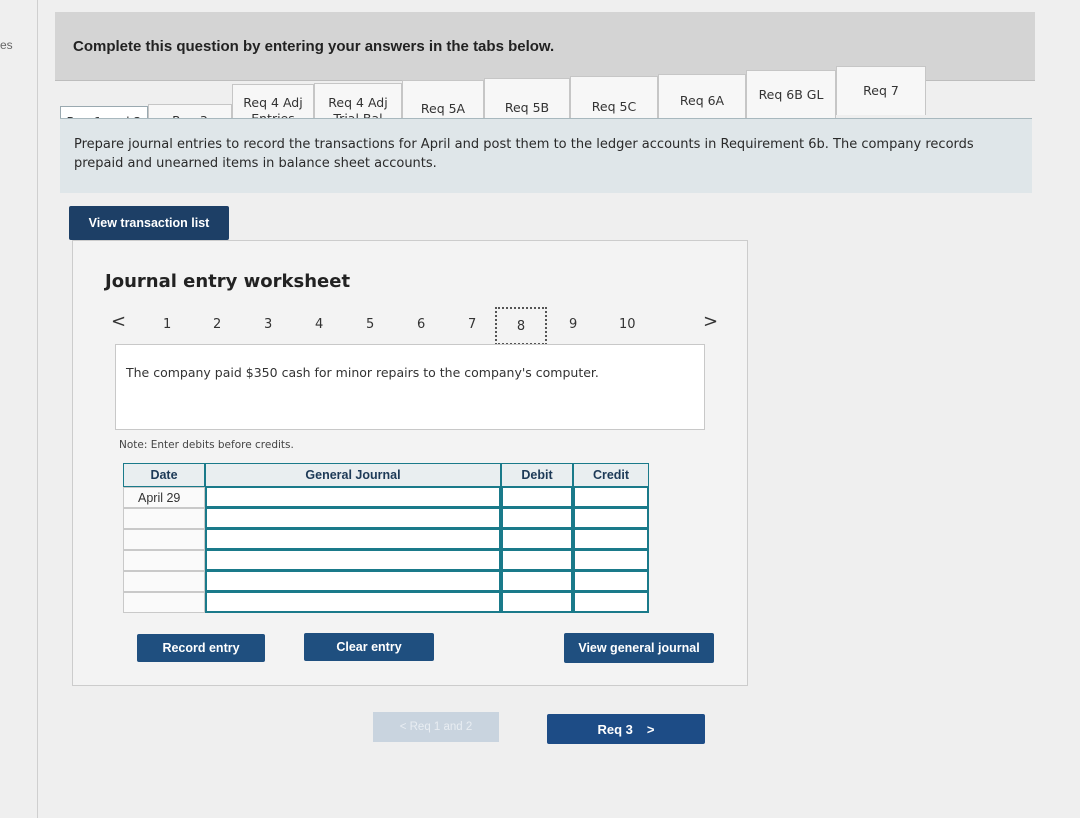 The width and height of the screenshot is (1080, 818). Describe the element at coordinates (149, 223) in the screenshot. I see `view-transaction-list-button: View transaction list` at that location.